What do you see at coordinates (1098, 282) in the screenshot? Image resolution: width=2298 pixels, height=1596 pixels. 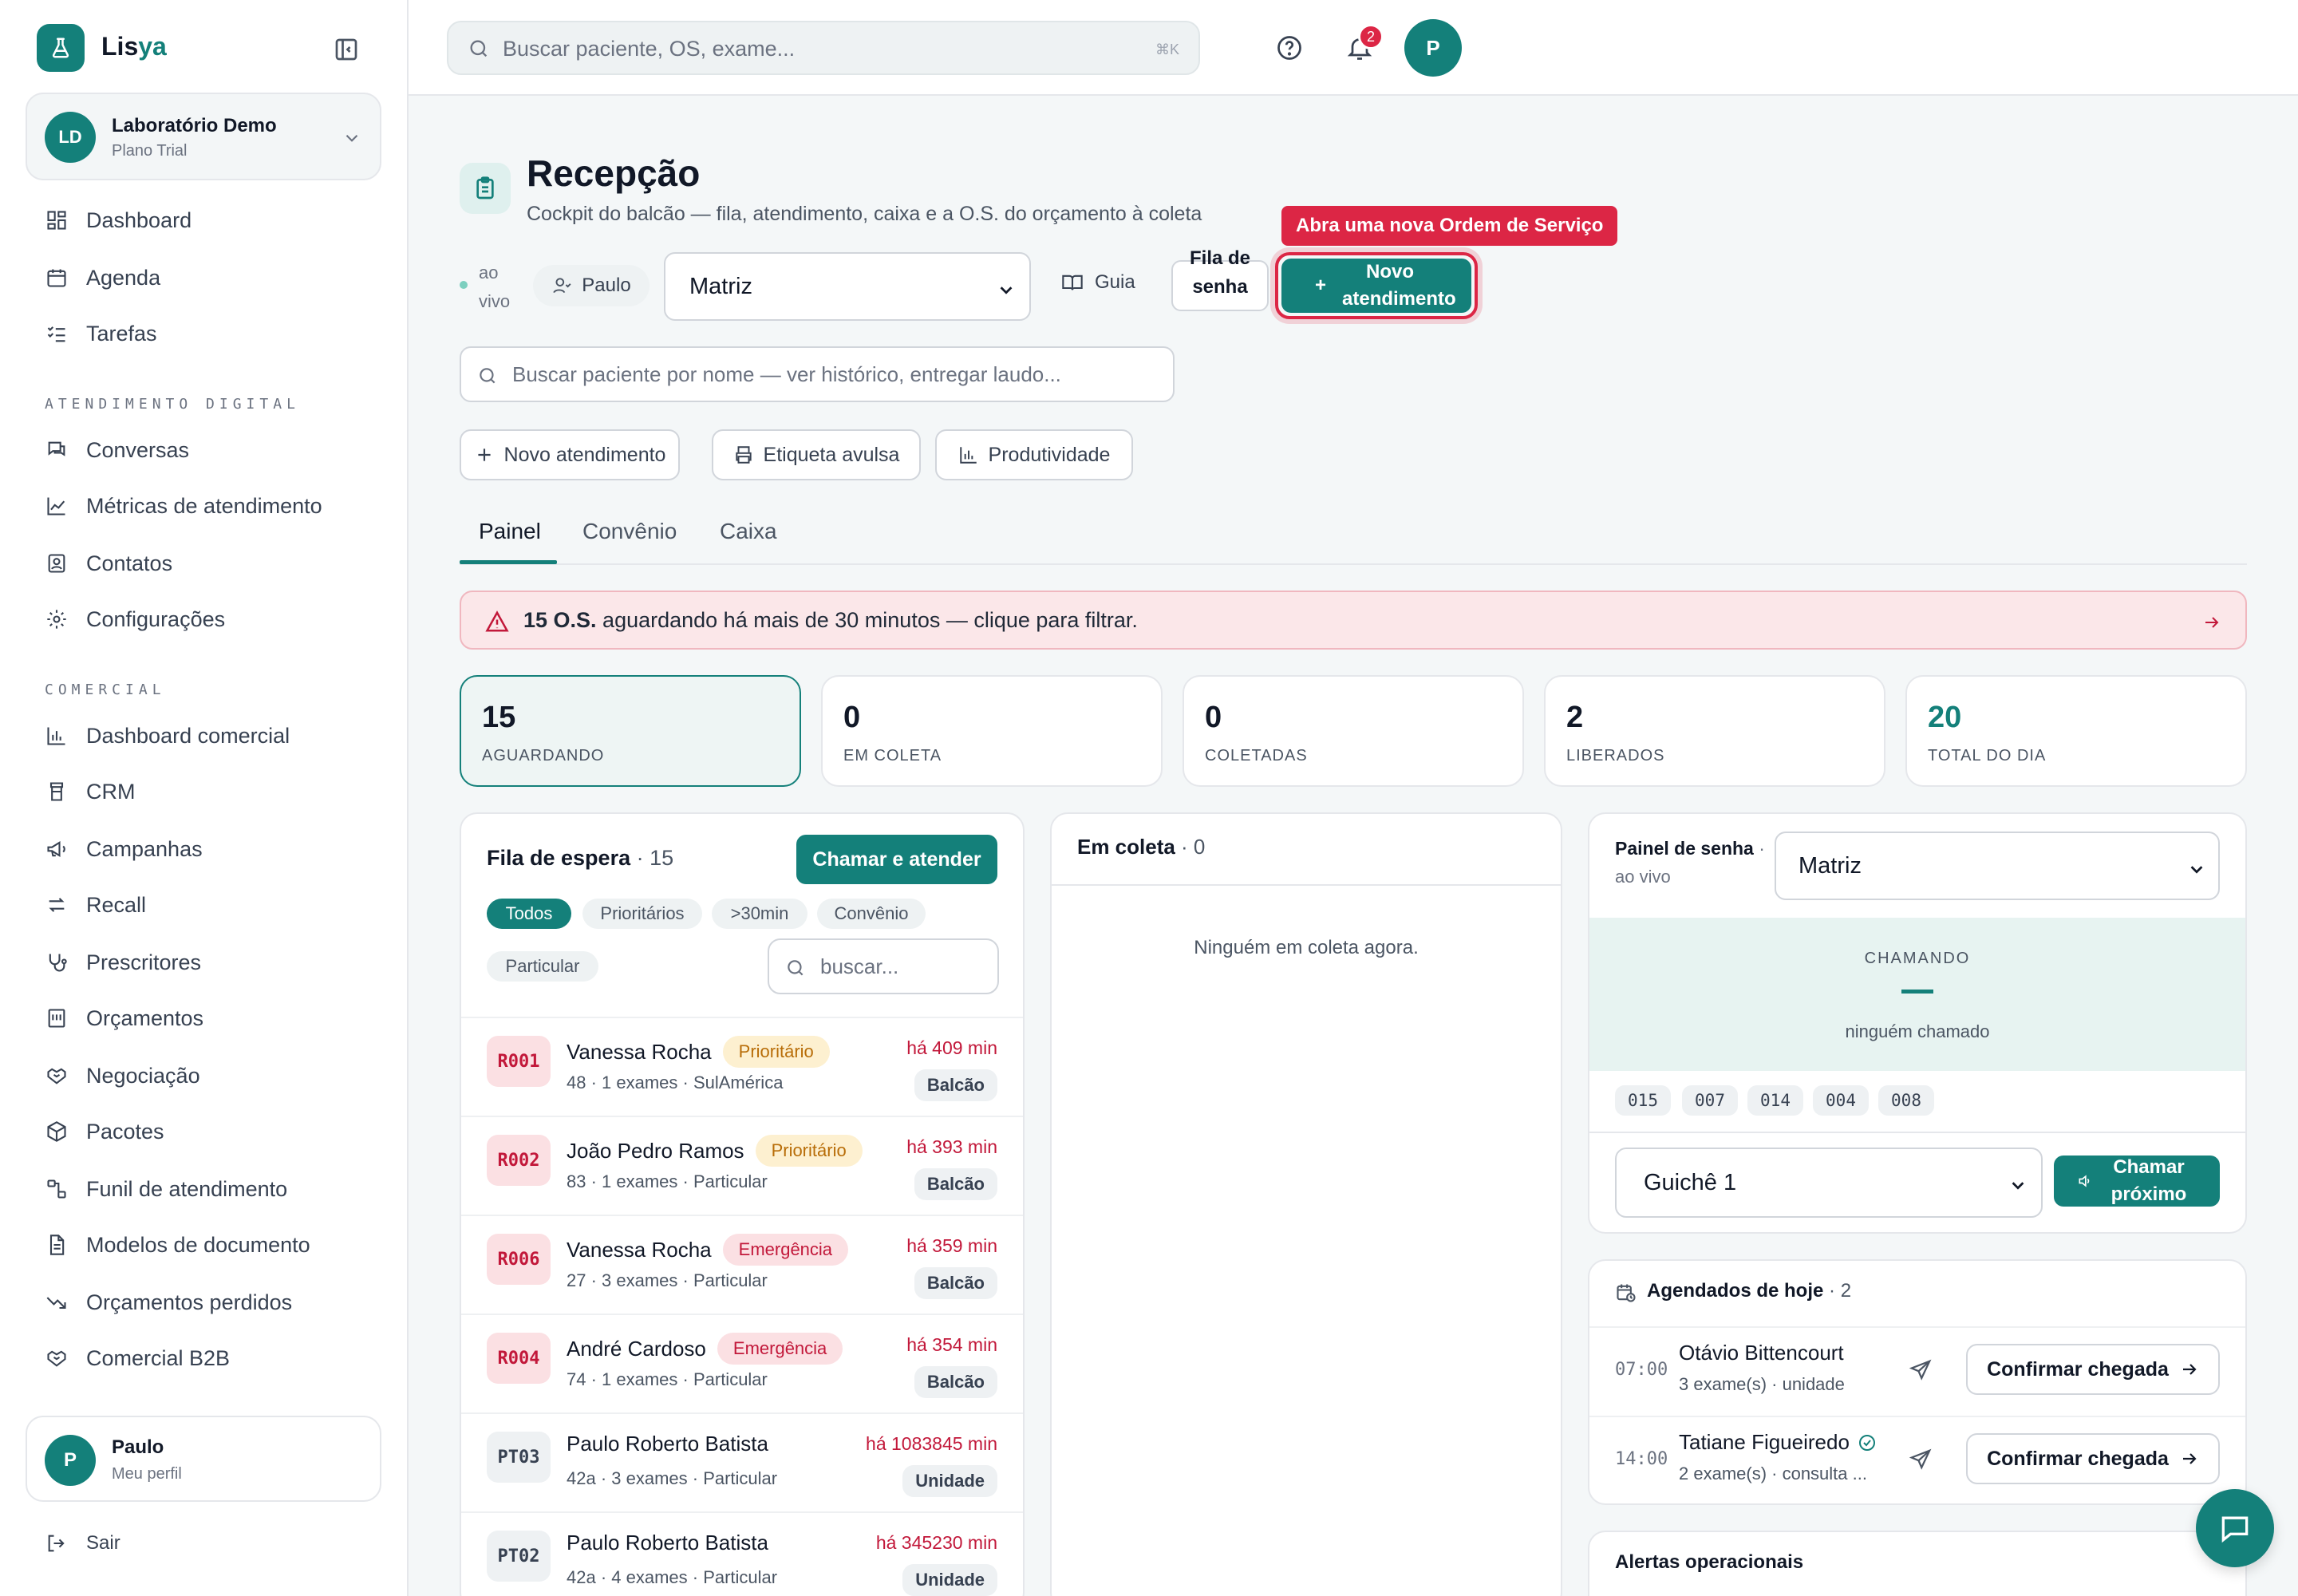 I see `guia-button: Guia` at bounding box center [1098, 282].